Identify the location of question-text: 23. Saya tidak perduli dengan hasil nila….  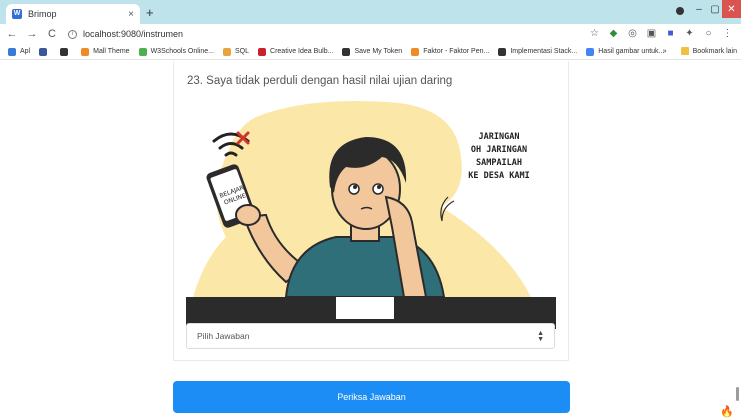
(320, 81).